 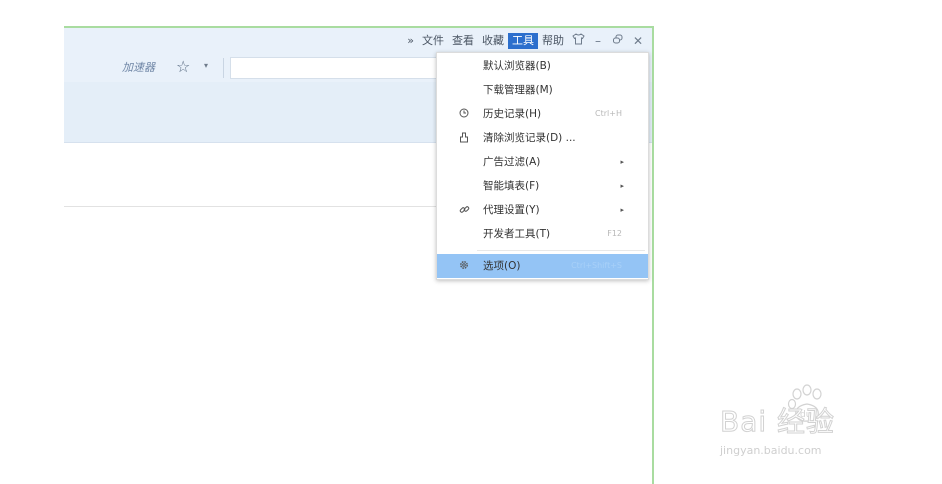 What do you see at coordinates (183, 67) in the screenshot?
I see `star-icon: ☆` at bounding box center [183, 67].